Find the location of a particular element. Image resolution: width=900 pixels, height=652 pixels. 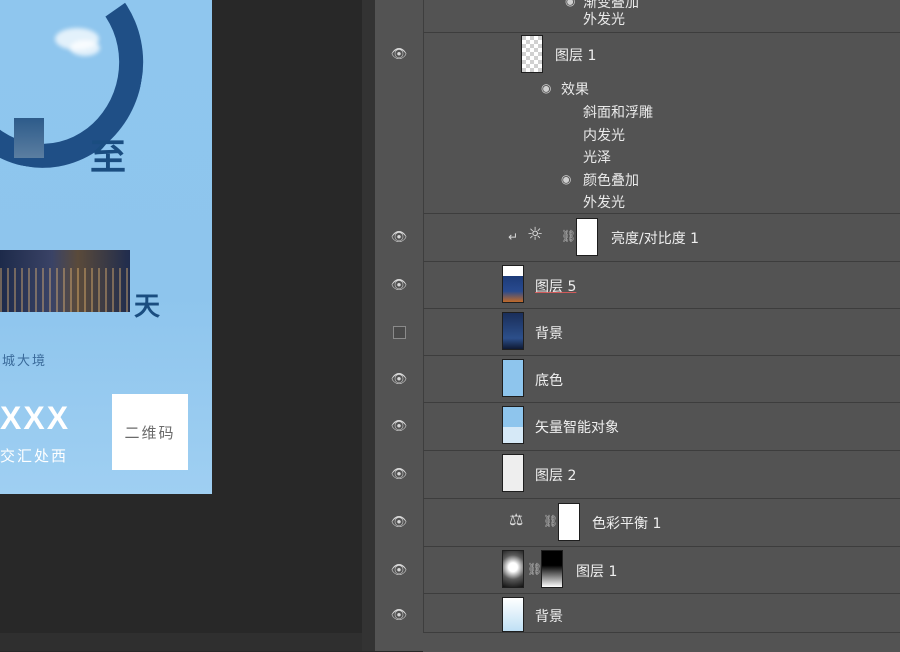

clipping-arrow-icon: ↵ is located at coordinates (513, 237).